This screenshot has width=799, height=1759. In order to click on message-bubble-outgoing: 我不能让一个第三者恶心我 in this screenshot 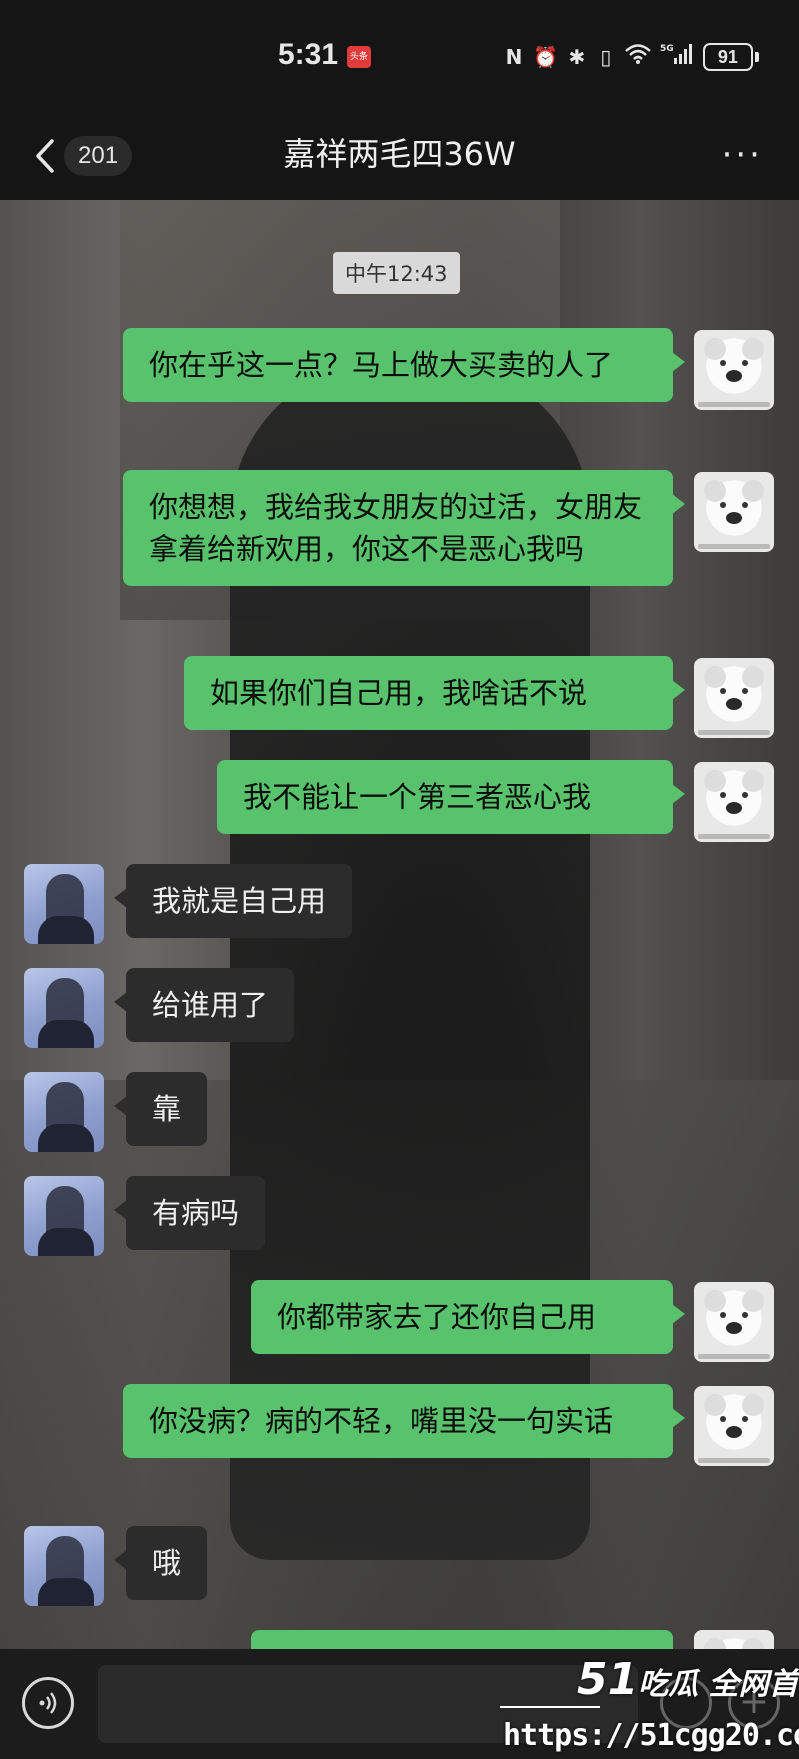, I will do `click(451, 797)`.